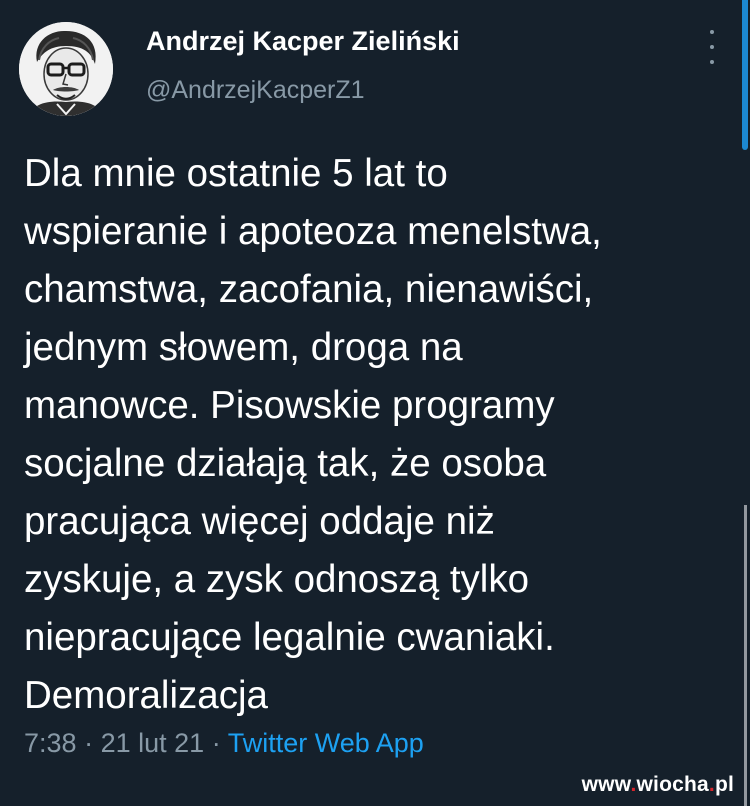 The width and height of the screenshot is (750, 806). Describe the element at coordinates (712, 32) in the screenshot. I see `more-vertical-icon` at that location.